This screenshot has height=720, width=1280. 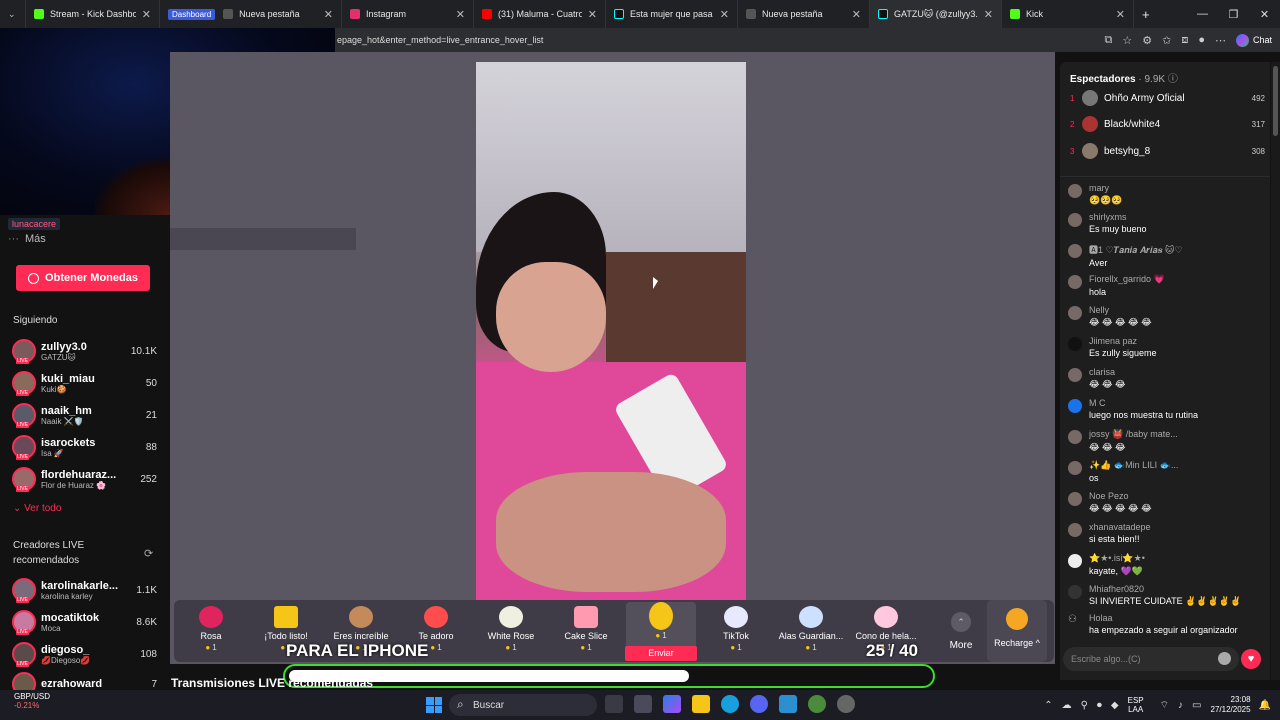 I want to click on following-item: naaik_hmNaaik ⚔️🛡️ 21, so click(x=84, y=415).